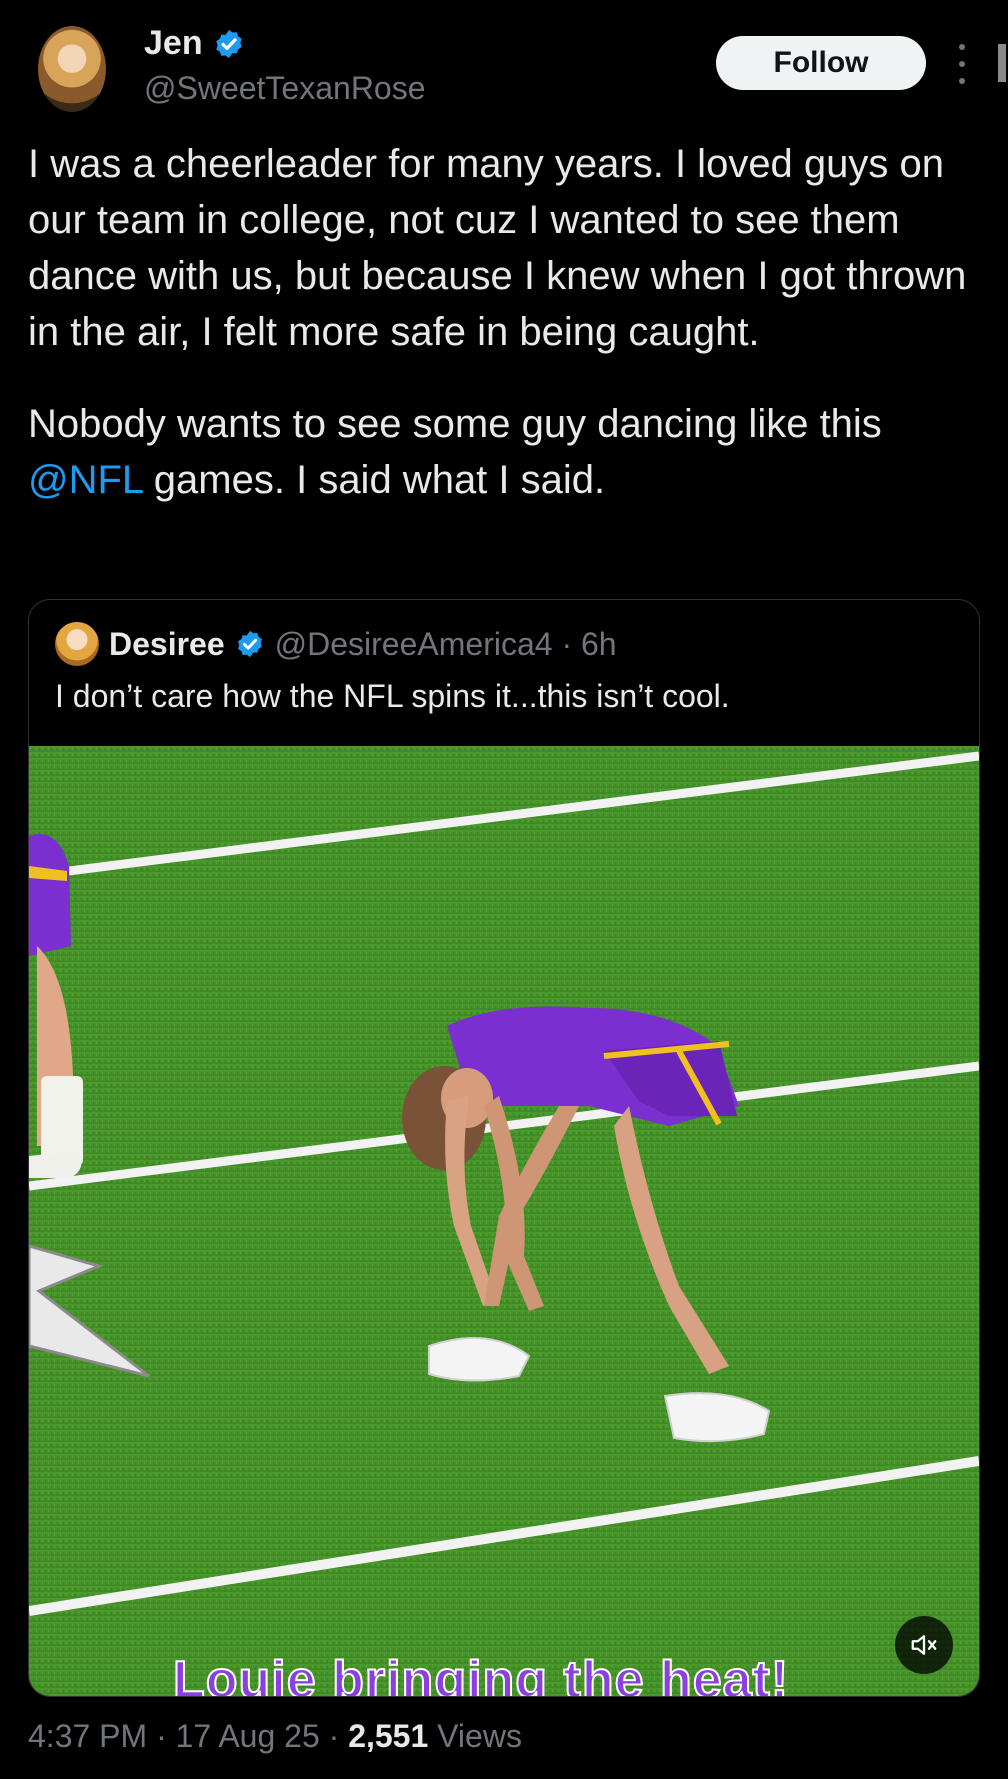 Image resolution: width=1008 pixels, height=1779 pixels. What do you see at coordinates (285, 88) in the screenshot?
I see `author-handle: @SweetTexanRose` at bounding box center [285, 88].